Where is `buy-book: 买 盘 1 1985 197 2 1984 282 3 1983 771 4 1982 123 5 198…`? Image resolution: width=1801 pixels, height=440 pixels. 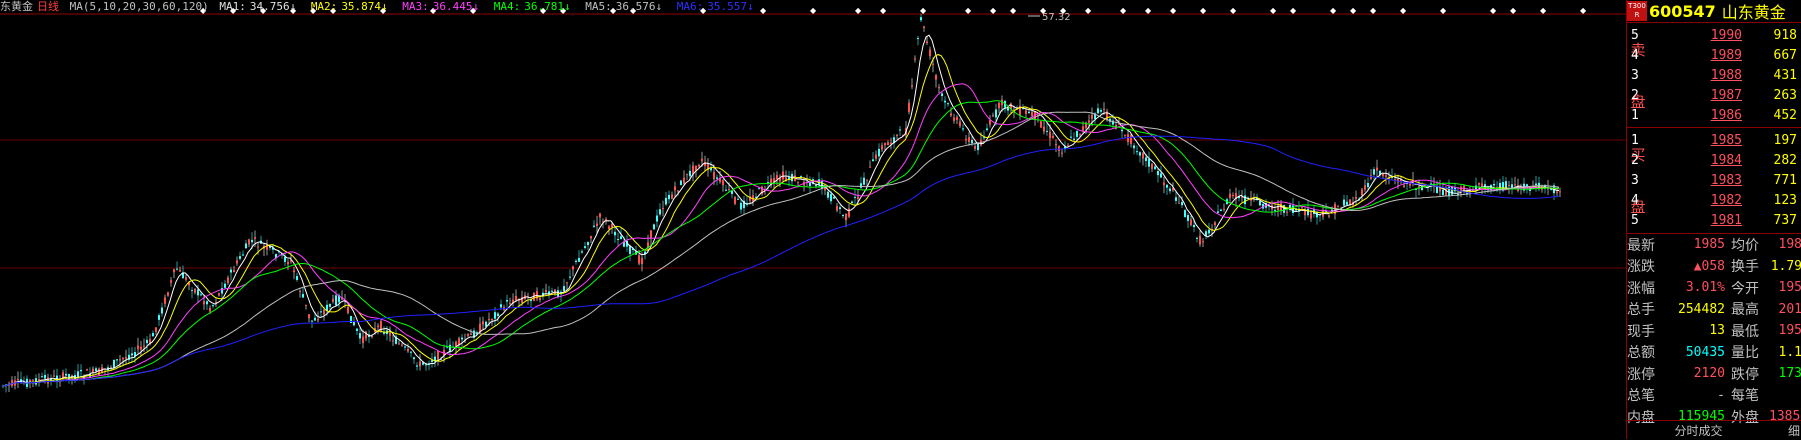
buy-book: 买 盘 1 1985 197 2 1984 282 3 1983 771 4 1982 123 5 198… is located at coordinates (1714, 181).